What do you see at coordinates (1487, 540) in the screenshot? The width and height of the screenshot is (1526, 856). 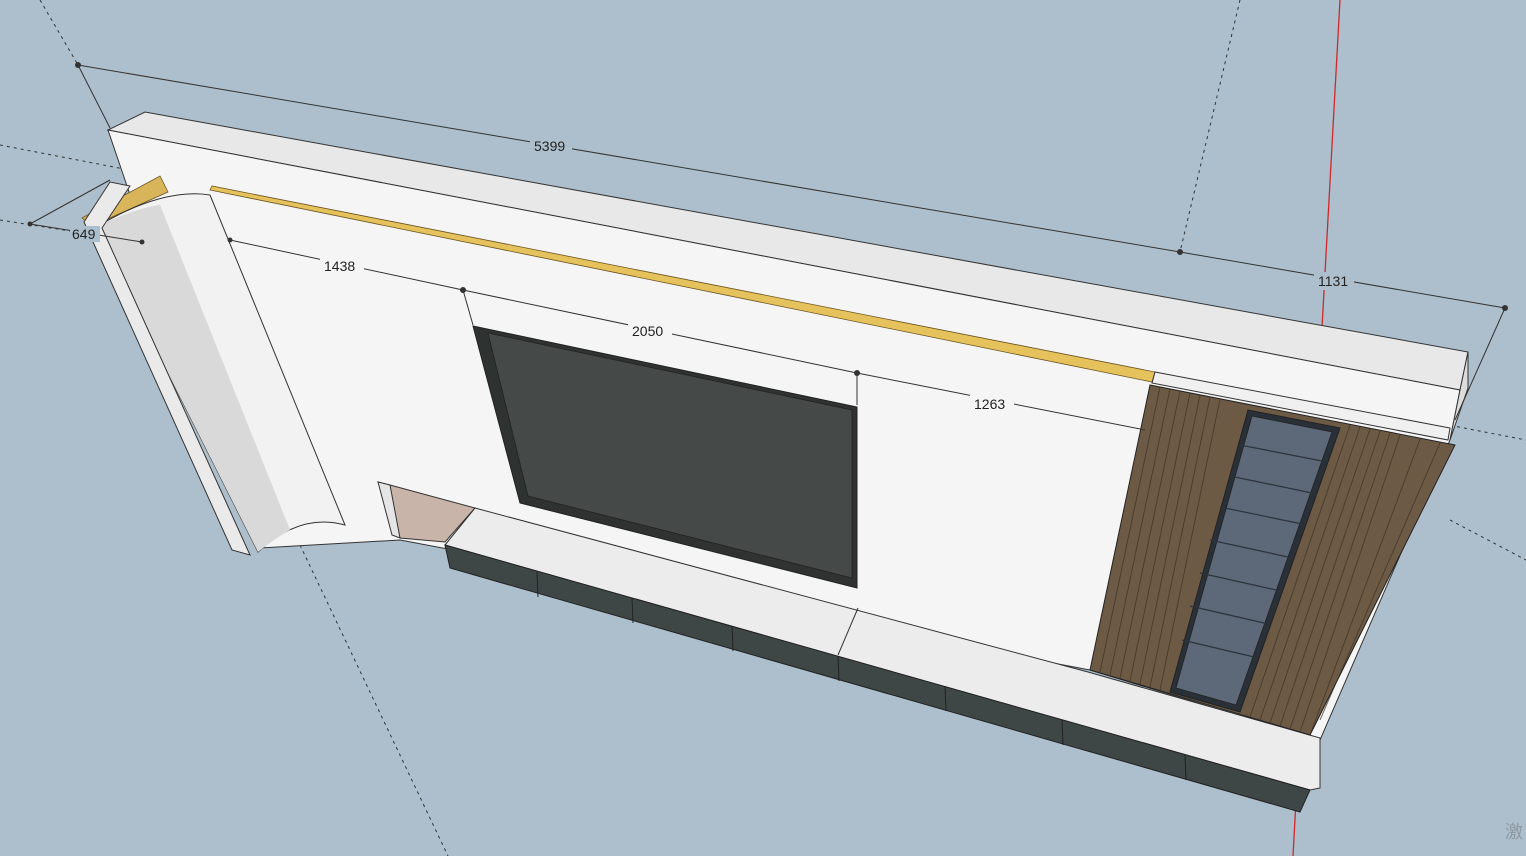 I see `guide-line-low-right` at bounding box center [1487, 540].